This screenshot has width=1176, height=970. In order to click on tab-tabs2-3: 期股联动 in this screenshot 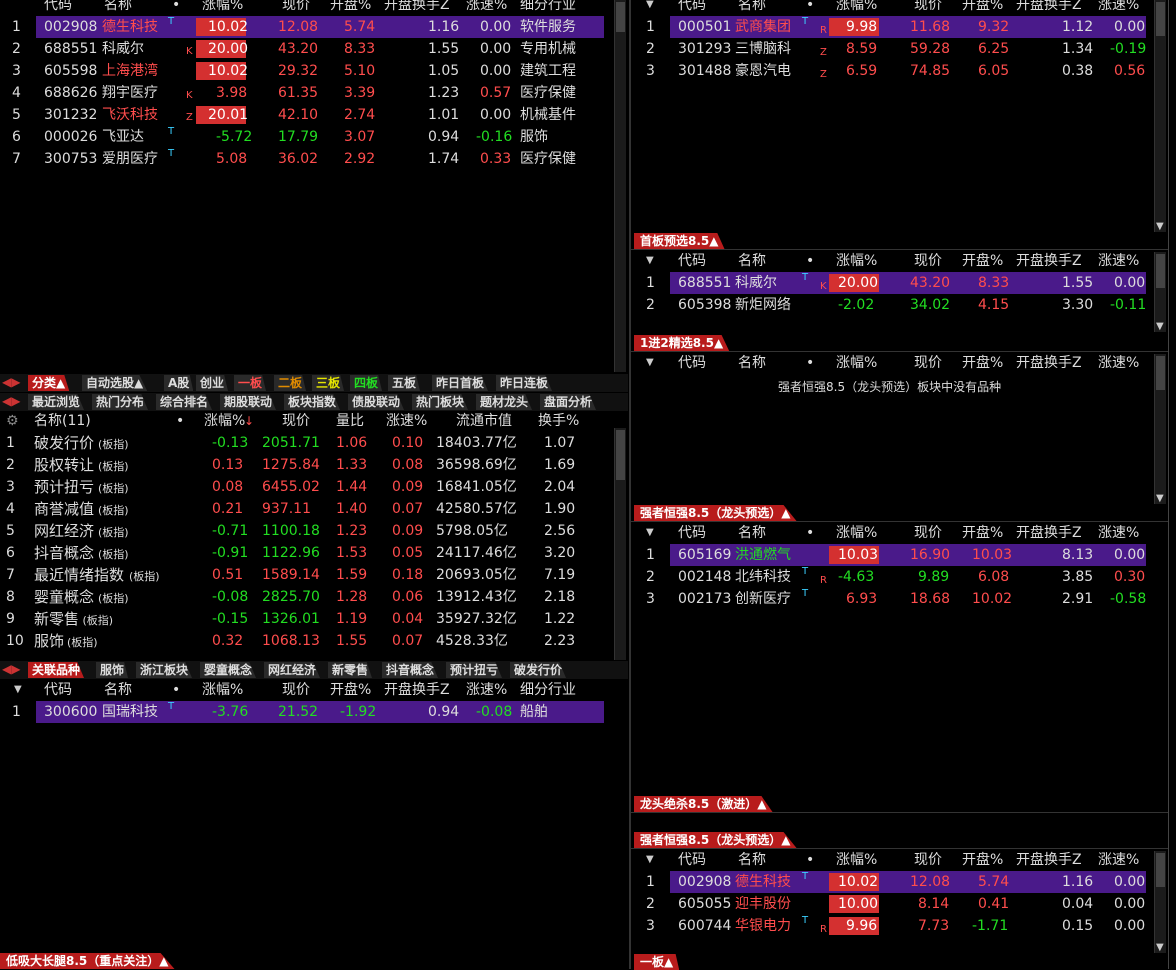, I will do `click(248, 402)`.